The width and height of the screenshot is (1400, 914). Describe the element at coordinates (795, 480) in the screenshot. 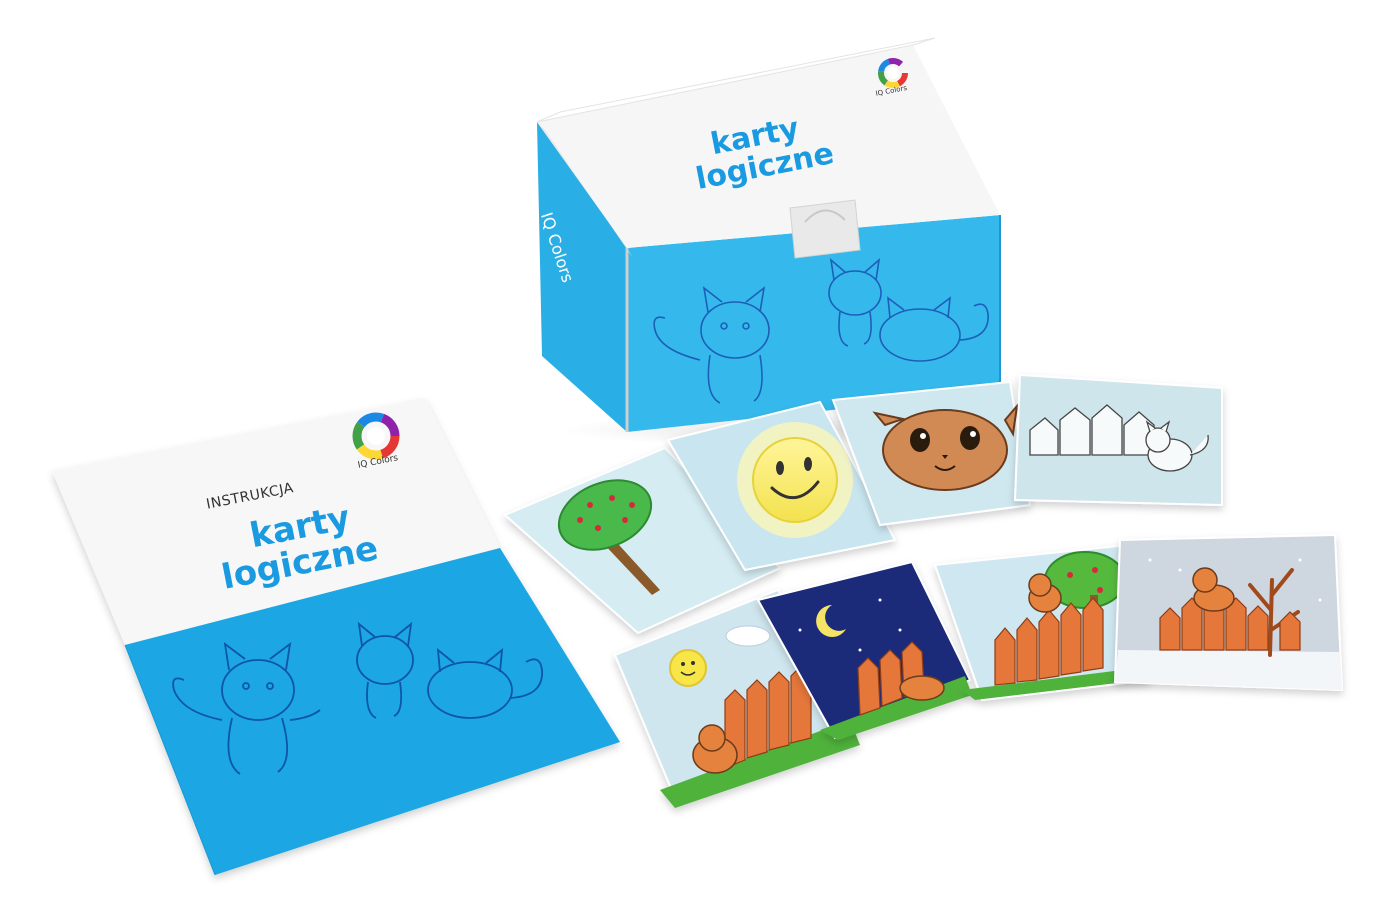

I see `sun-picture` at that location.